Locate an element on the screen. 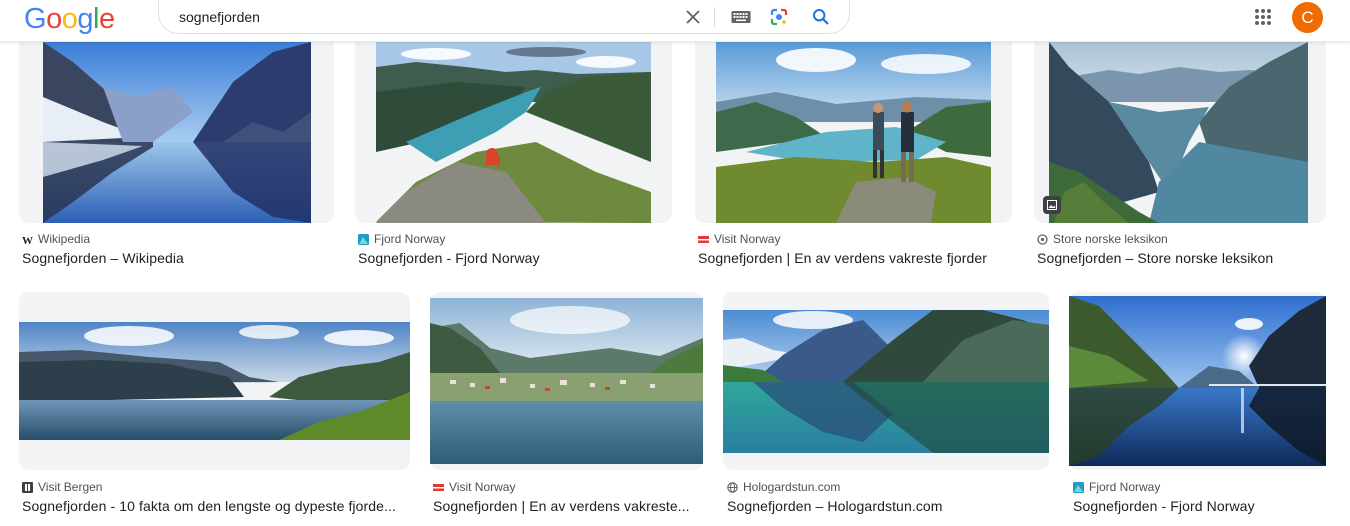  search-divider is located at coordinates (714, 17).